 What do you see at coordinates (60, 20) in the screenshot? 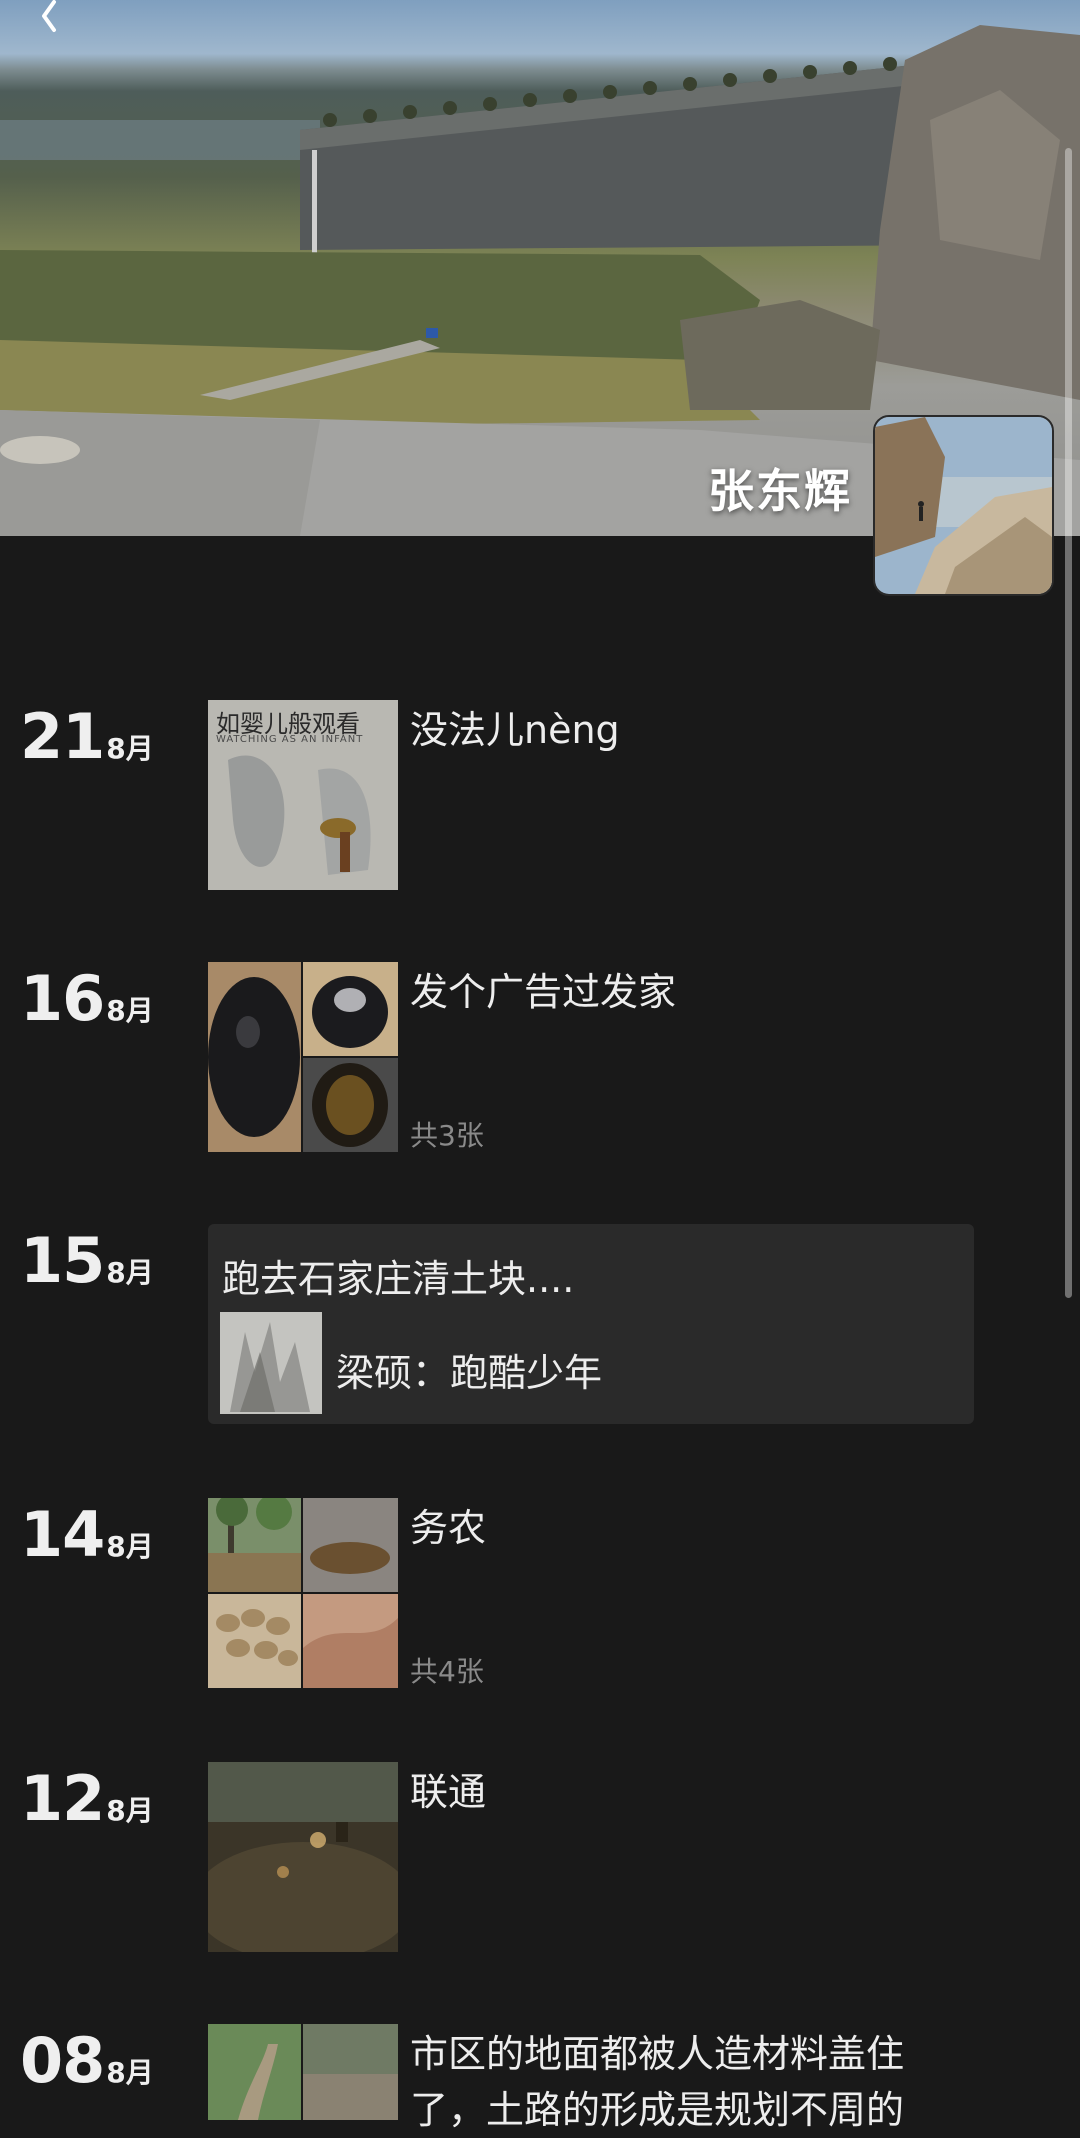
I see `back-button` at bounding box center [60, 20].